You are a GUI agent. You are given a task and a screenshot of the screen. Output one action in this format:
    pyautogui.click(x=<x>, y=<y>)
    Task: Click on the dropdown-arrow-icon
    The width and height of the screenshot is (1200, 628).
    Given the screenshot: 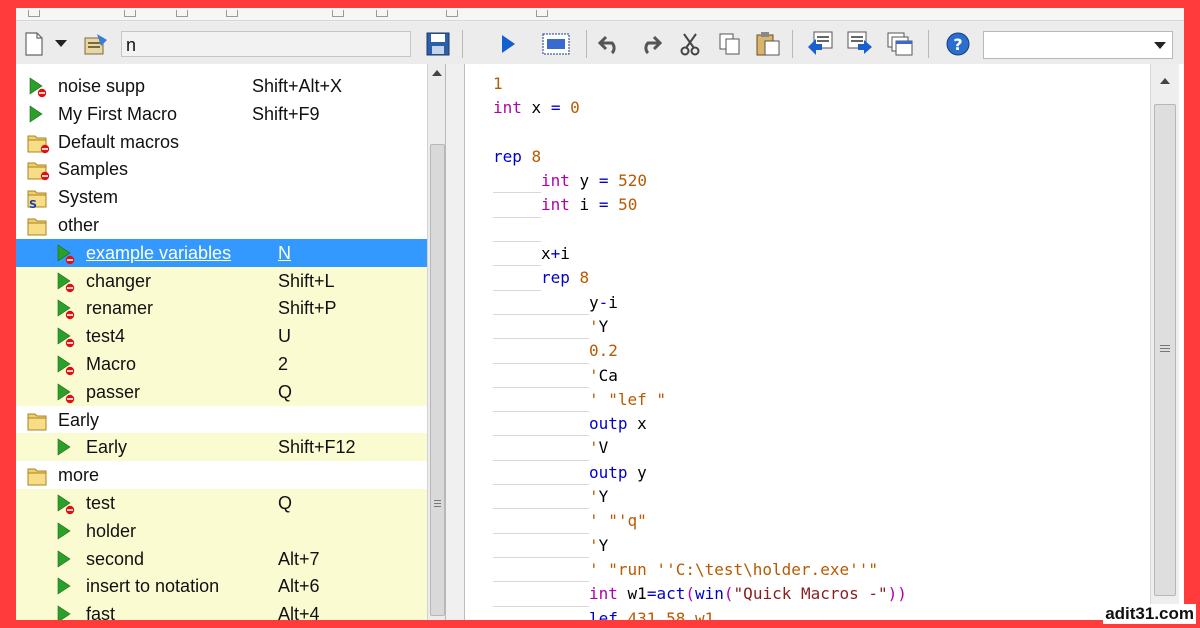 What is the action you would take?
    pyautogui.click(x=61, y=44)
    